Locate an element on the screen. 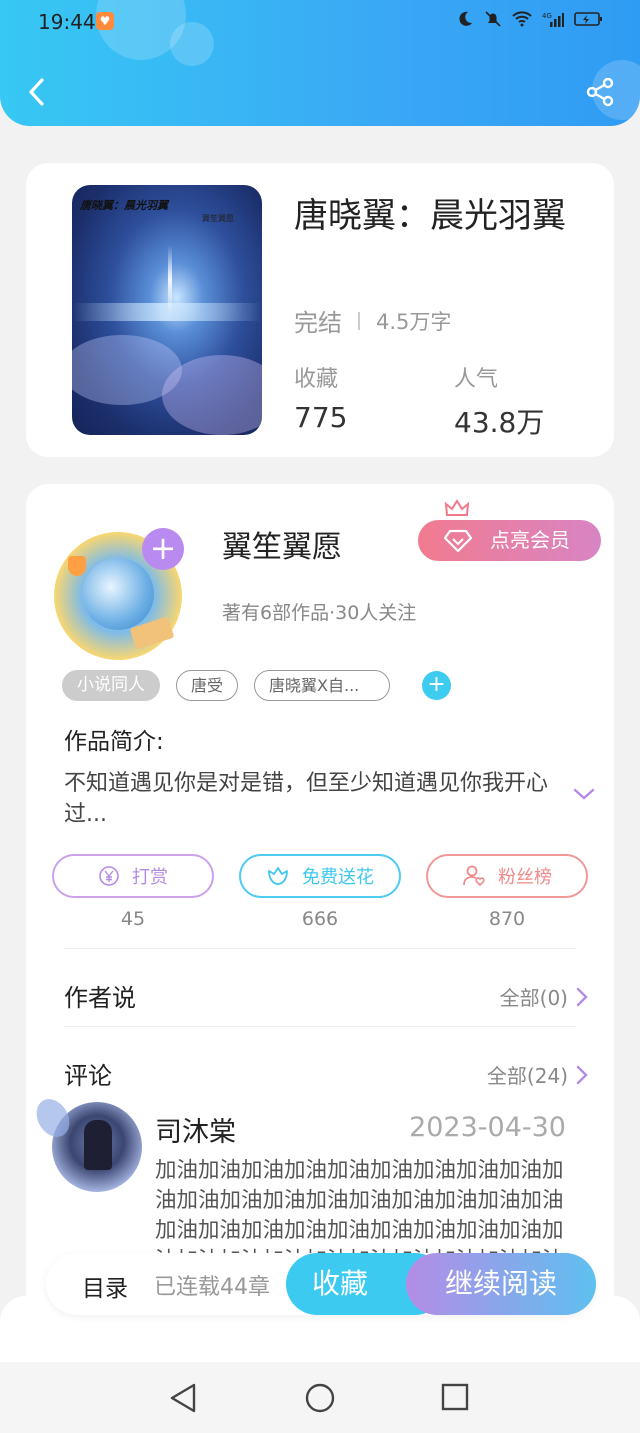 This screenshot has width=640, height=1433. chevron-down-icon is located at coordinates (584, 794).